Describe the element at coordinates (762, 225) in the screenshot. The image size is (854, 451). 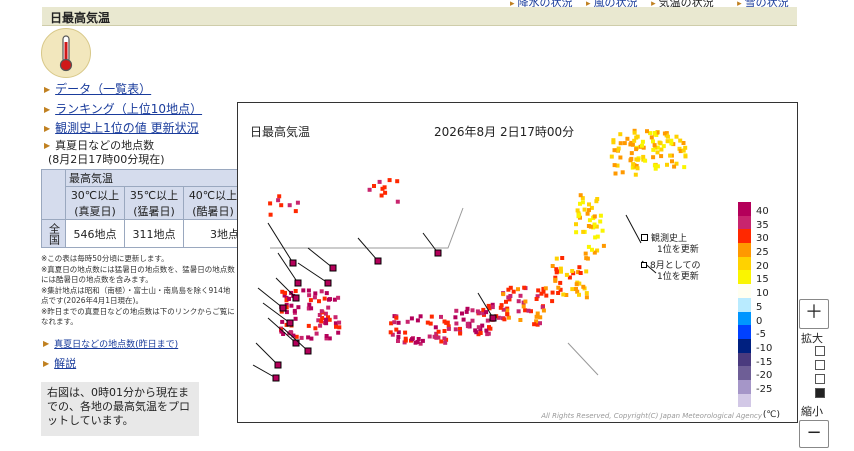
I see `legend-label: 35` at that location.